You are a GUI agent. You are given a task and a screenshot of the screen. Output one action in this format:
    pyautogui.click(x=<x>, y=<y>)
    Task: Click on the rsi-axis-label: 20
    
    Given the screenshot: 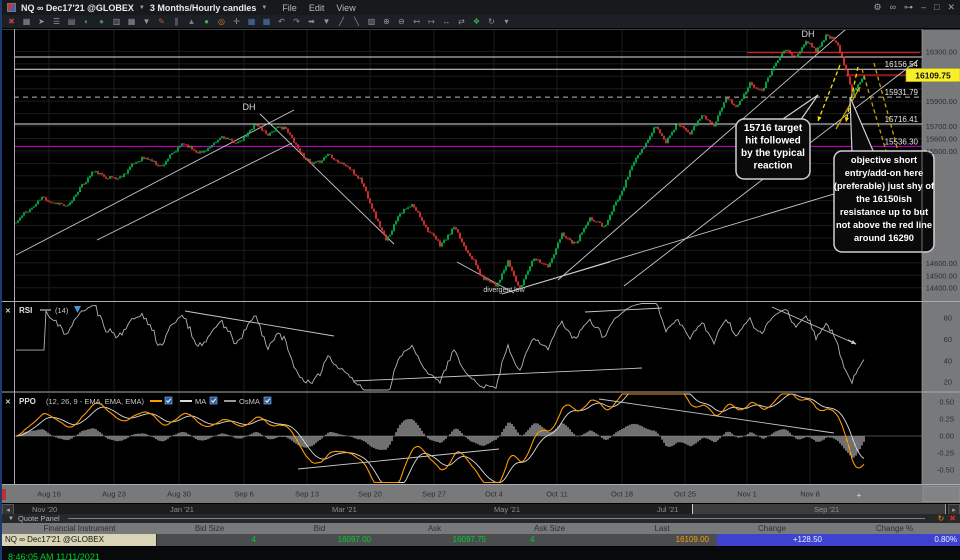 What is the action you would take?
    pyautogui.click(x=948, y=382)
    